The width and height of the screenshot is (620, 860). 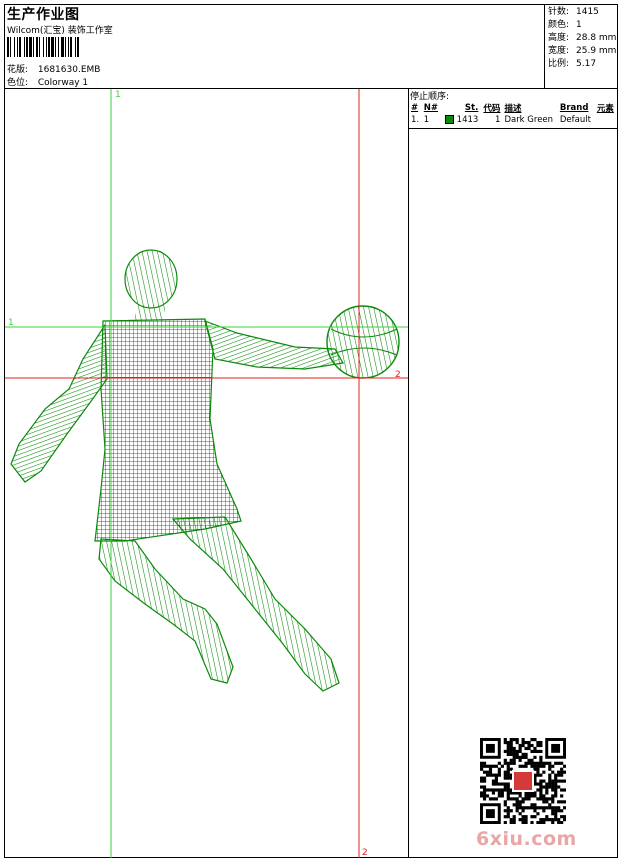 What do you see at coordinates (513, 128) in the screenshot?
I see `stop-table-divider` at bounding box center [513, 128].